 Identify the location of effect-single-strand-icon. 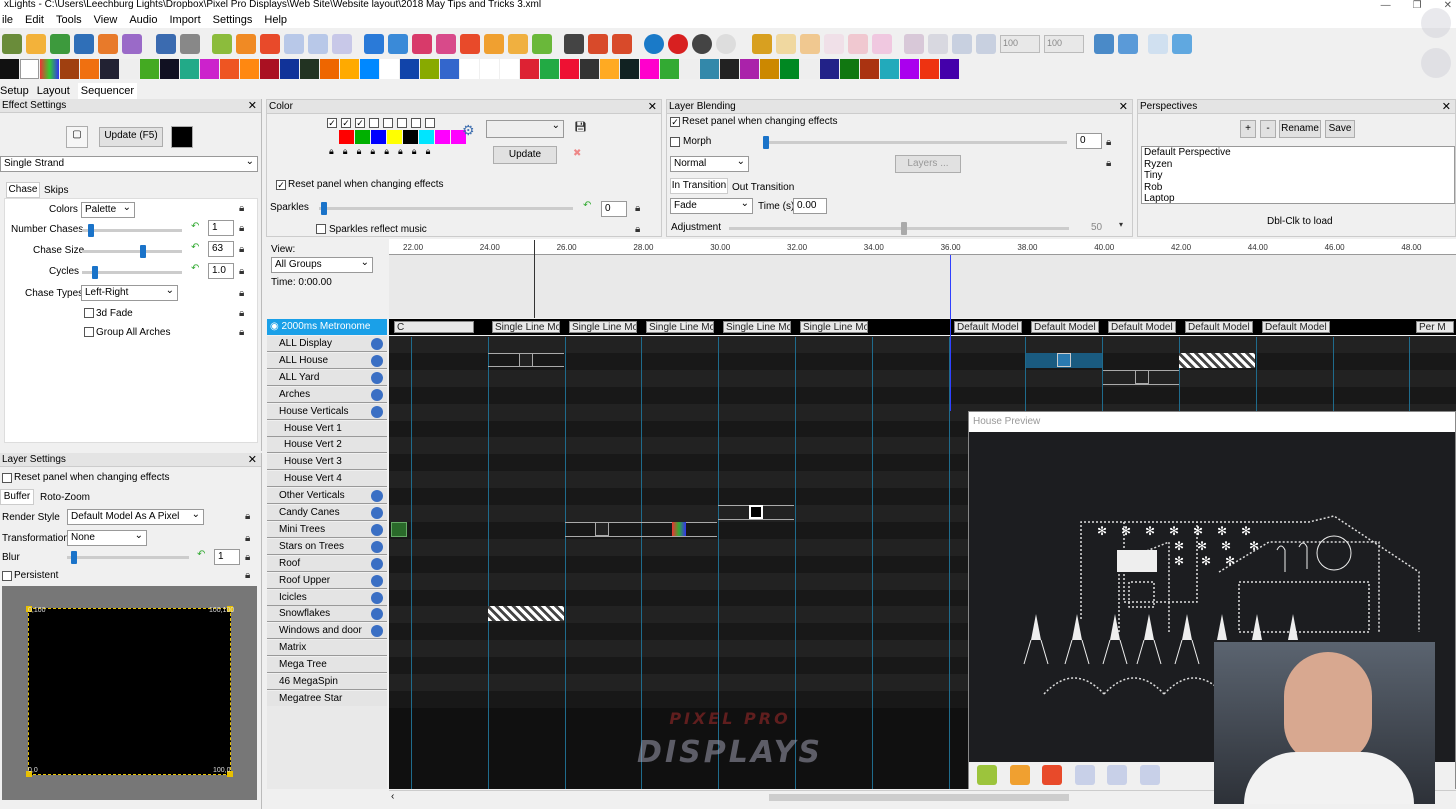
(689, 69).